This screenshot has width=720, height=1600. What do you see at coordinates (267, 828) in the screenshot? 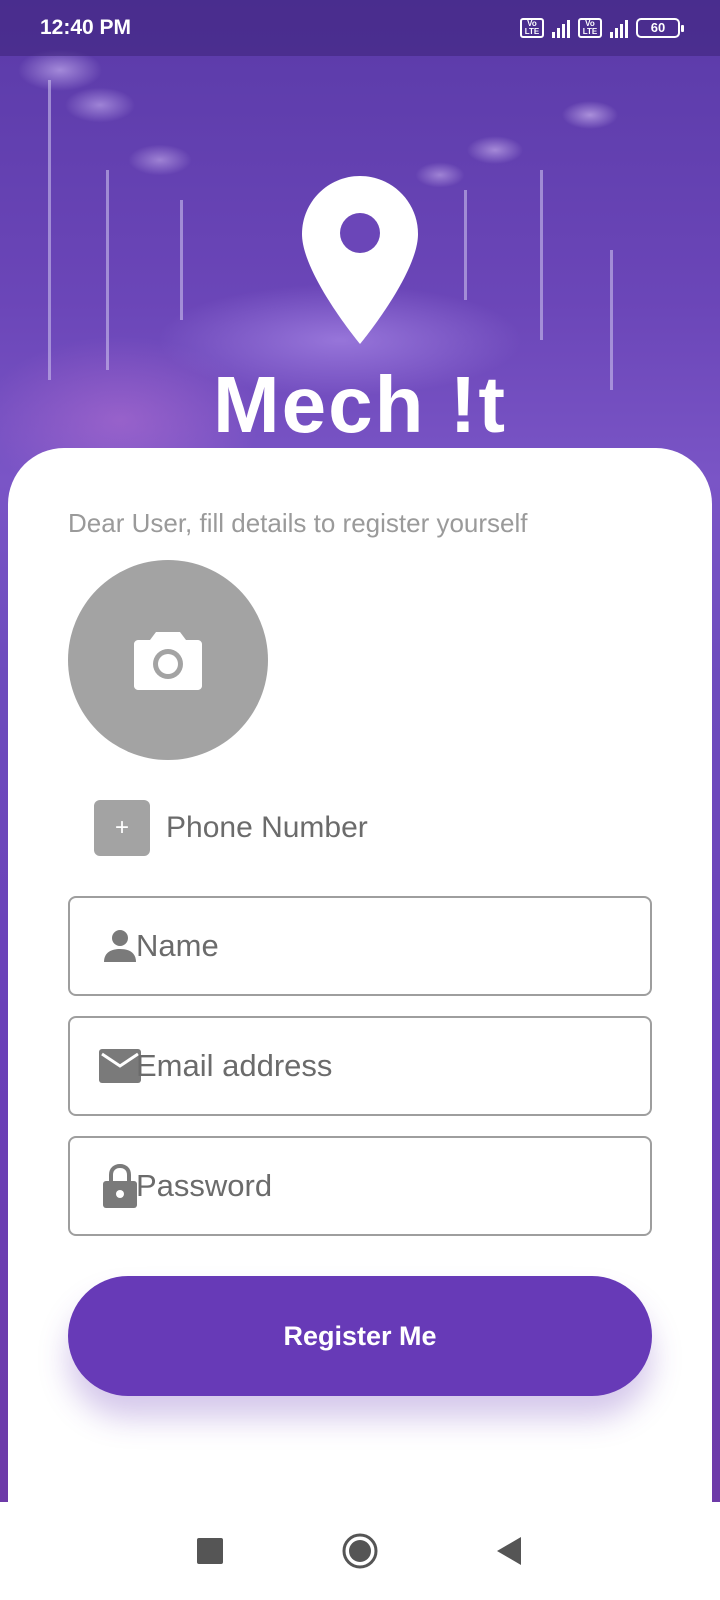
I see `phone-number-input: Phone Number` at bounding box center [267, 828].